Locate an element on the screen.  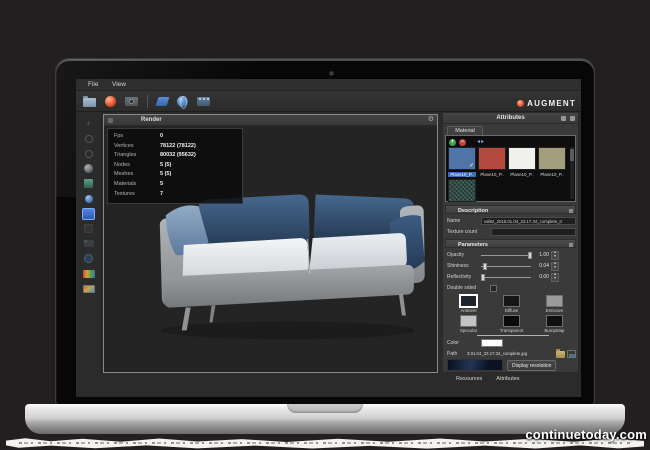
stat-row: Vertices 78122 (78122) is located at coordinates (155, 145).